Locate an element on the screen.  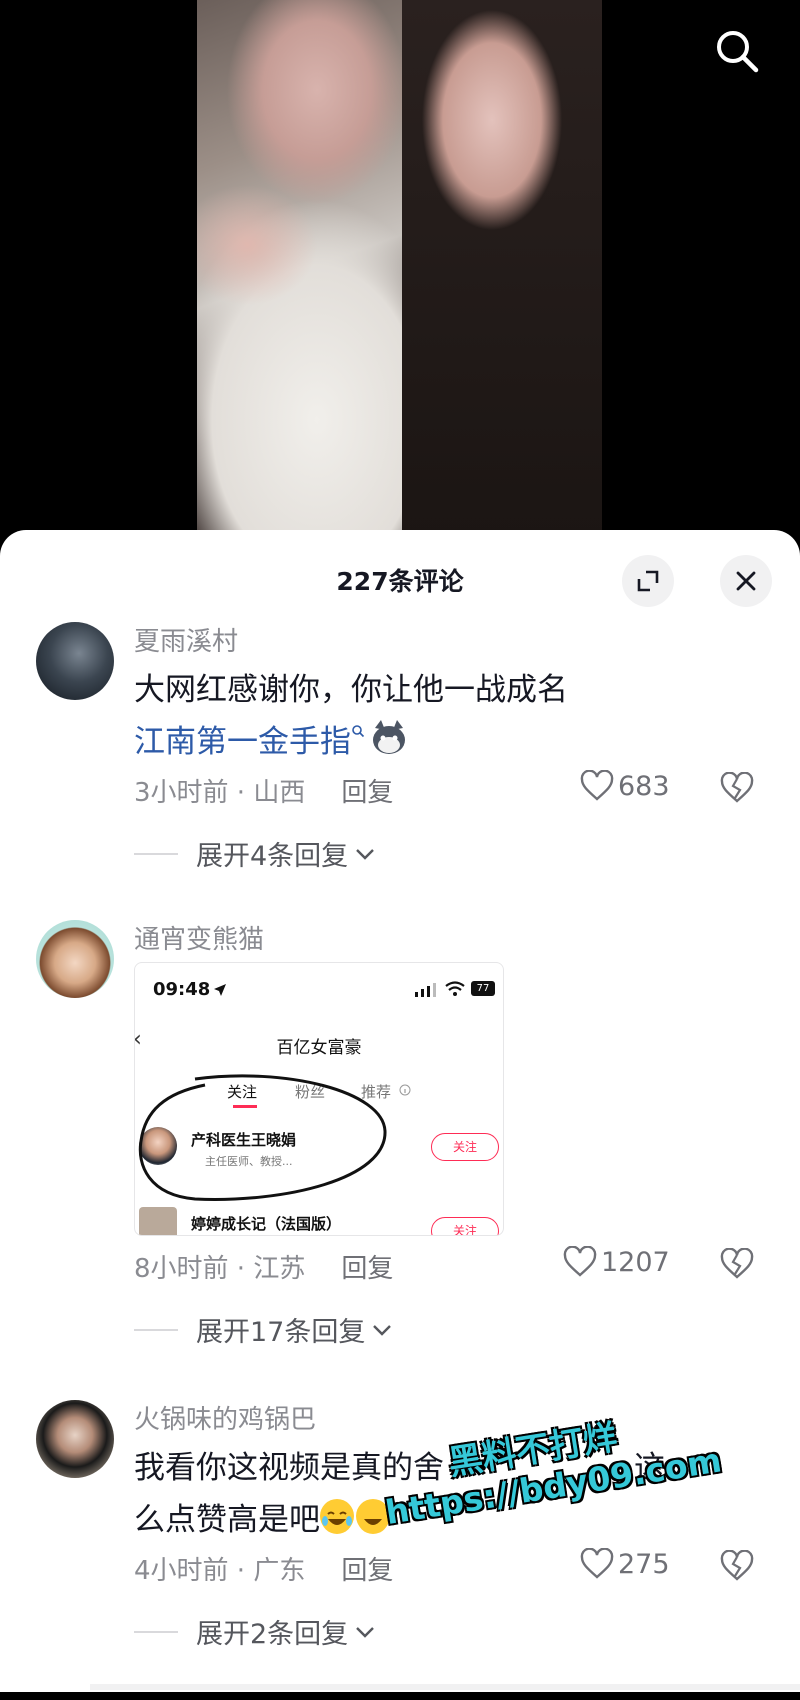
expand-replies-button: 展开4条回复 is located at coordinates (255, 853).